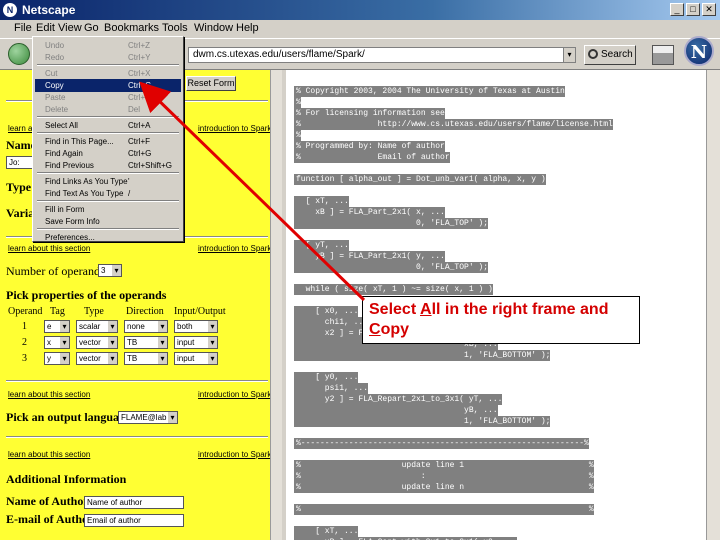 This screenshot has height=540, width=720. Describe the element at coordinates (70, 28) in the screenshot. I see `menu-view: View` at that location.